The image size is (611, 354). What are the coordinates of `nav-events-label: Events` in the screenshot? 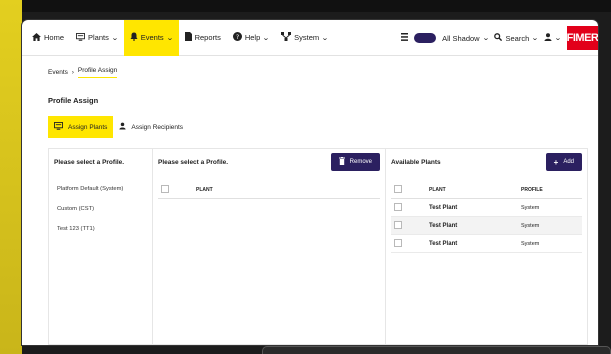 It's located at (152, 37).